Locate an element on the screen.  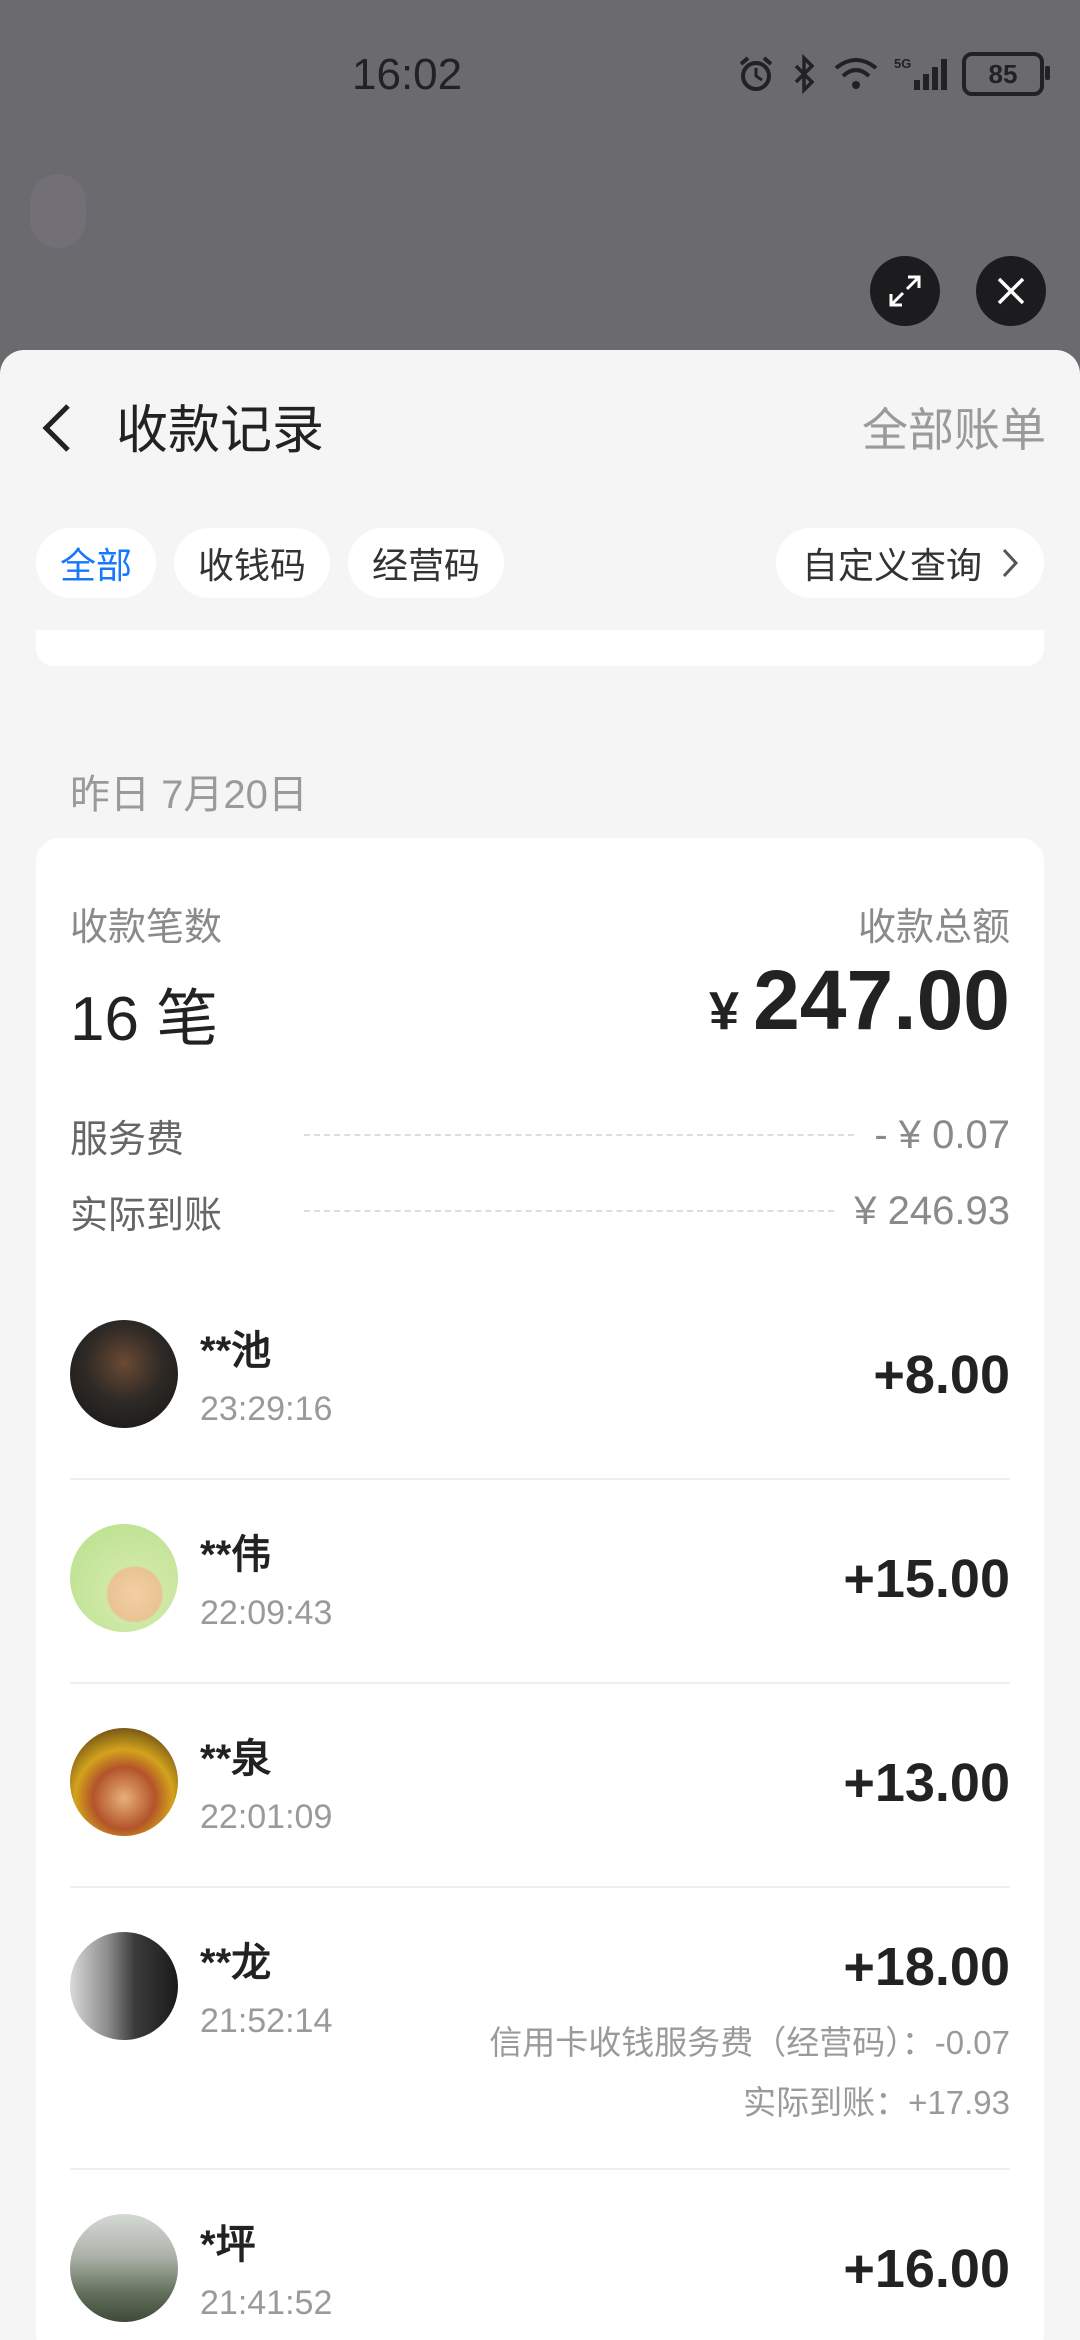
filter-chips: 全部 收钱码 经营码 is located at coordinates (270, 563).